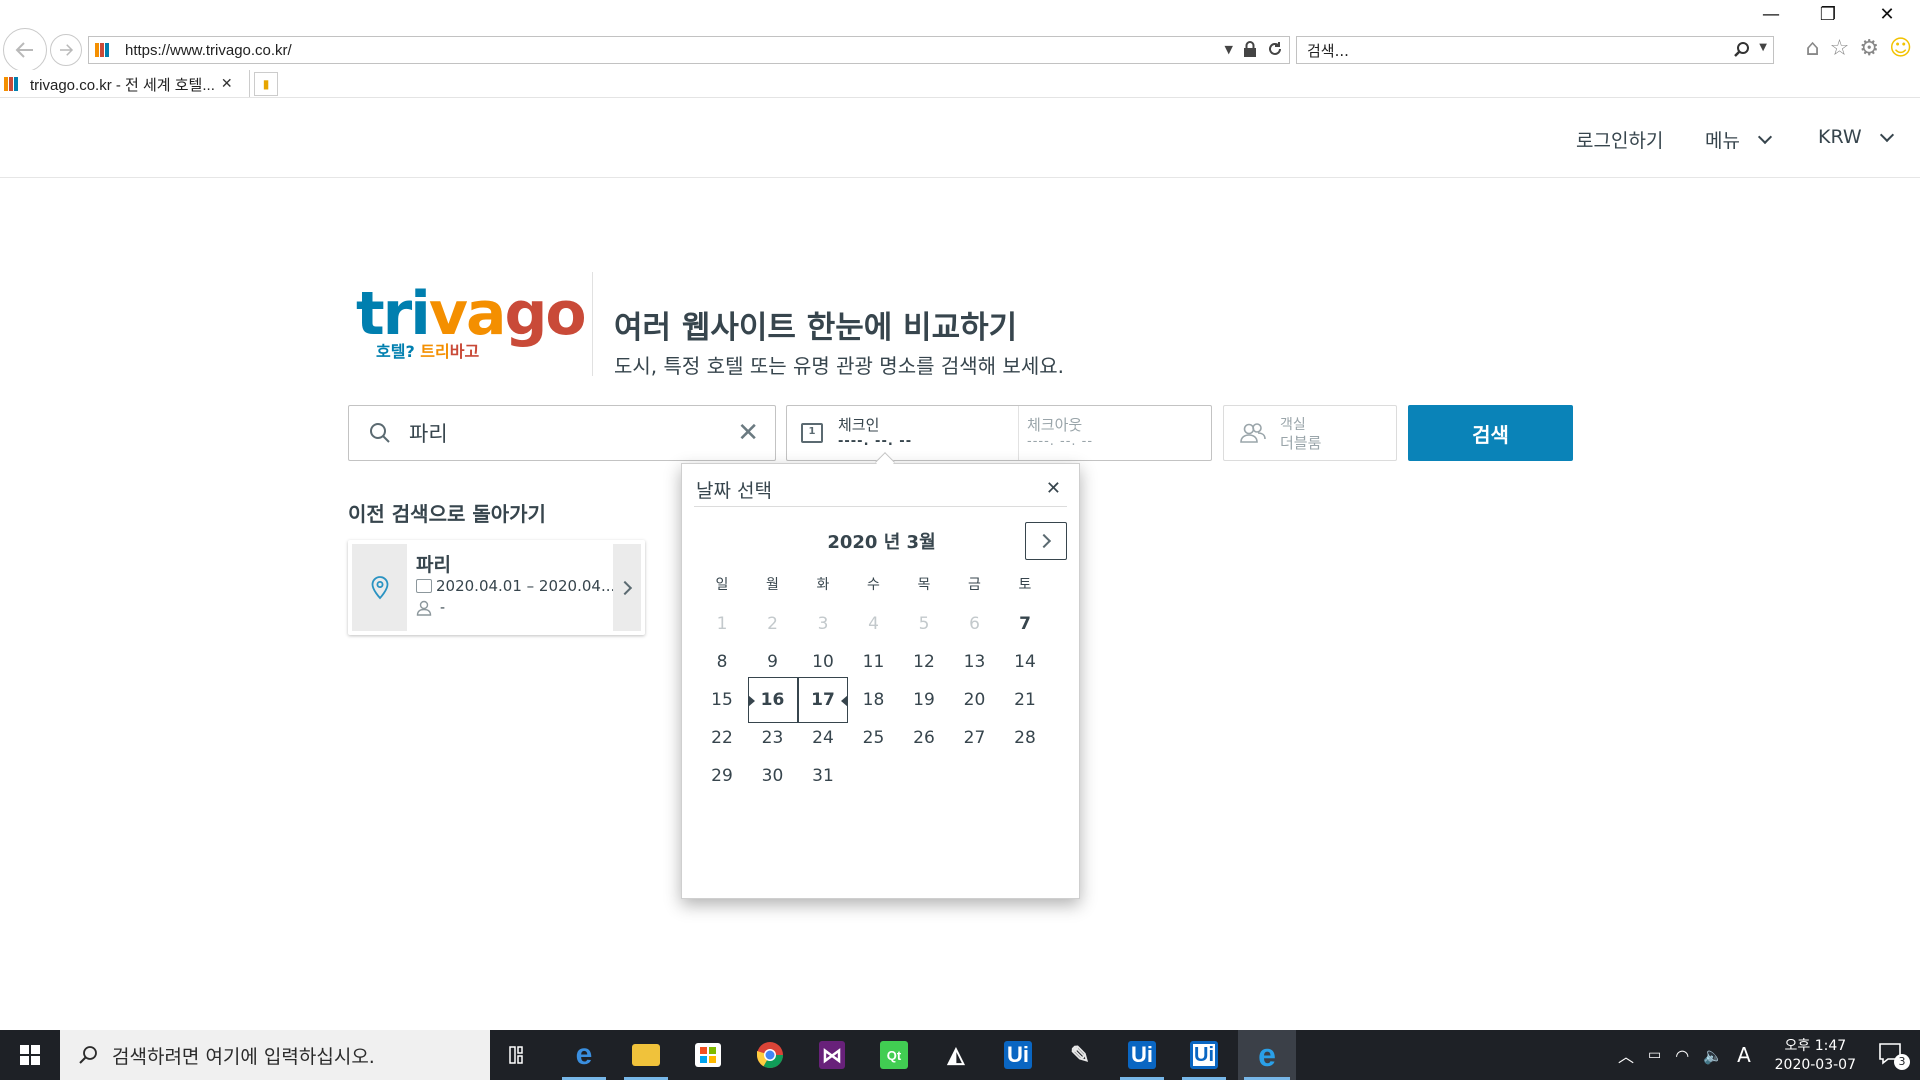 Image resolution: width=1920 pixels, height=1080 pixels. Describe the element at coordinates (1053, 488) in the screenshot. I see `close-icon: ✕` at that location.